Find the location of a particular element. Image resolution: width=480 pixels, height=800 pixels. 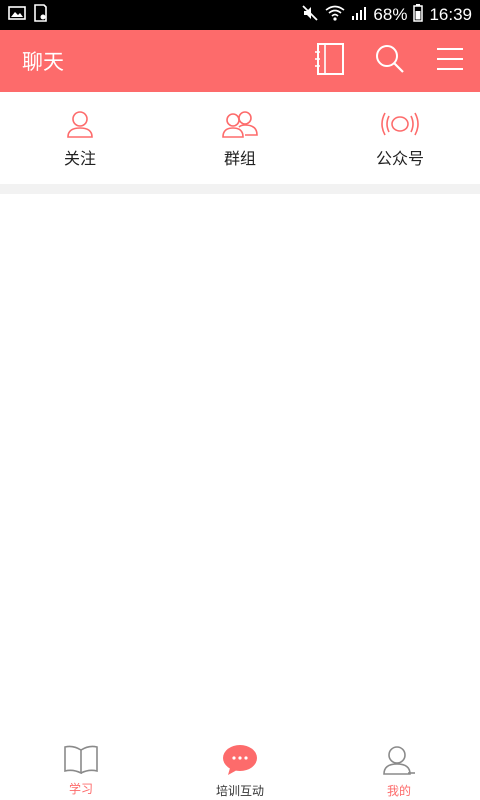

tab-follow-label: 关注 is located at coordinates (79, 158).